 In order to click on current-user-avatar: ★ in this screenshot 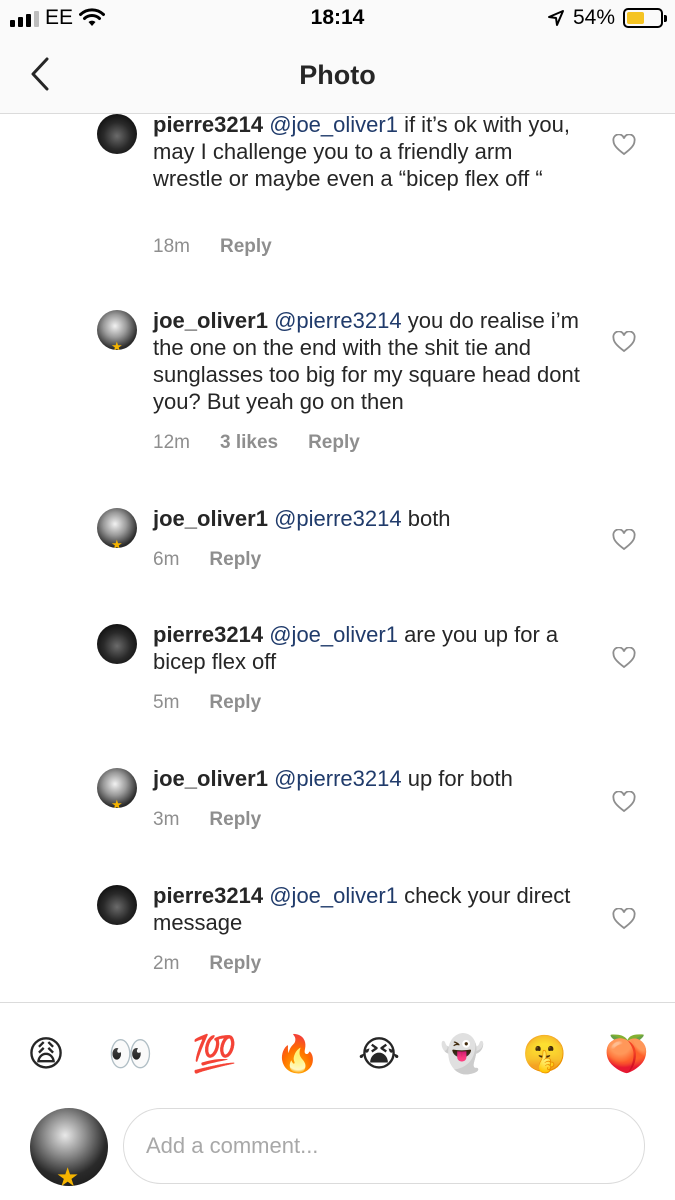, I will do `click(69, 1147)`.